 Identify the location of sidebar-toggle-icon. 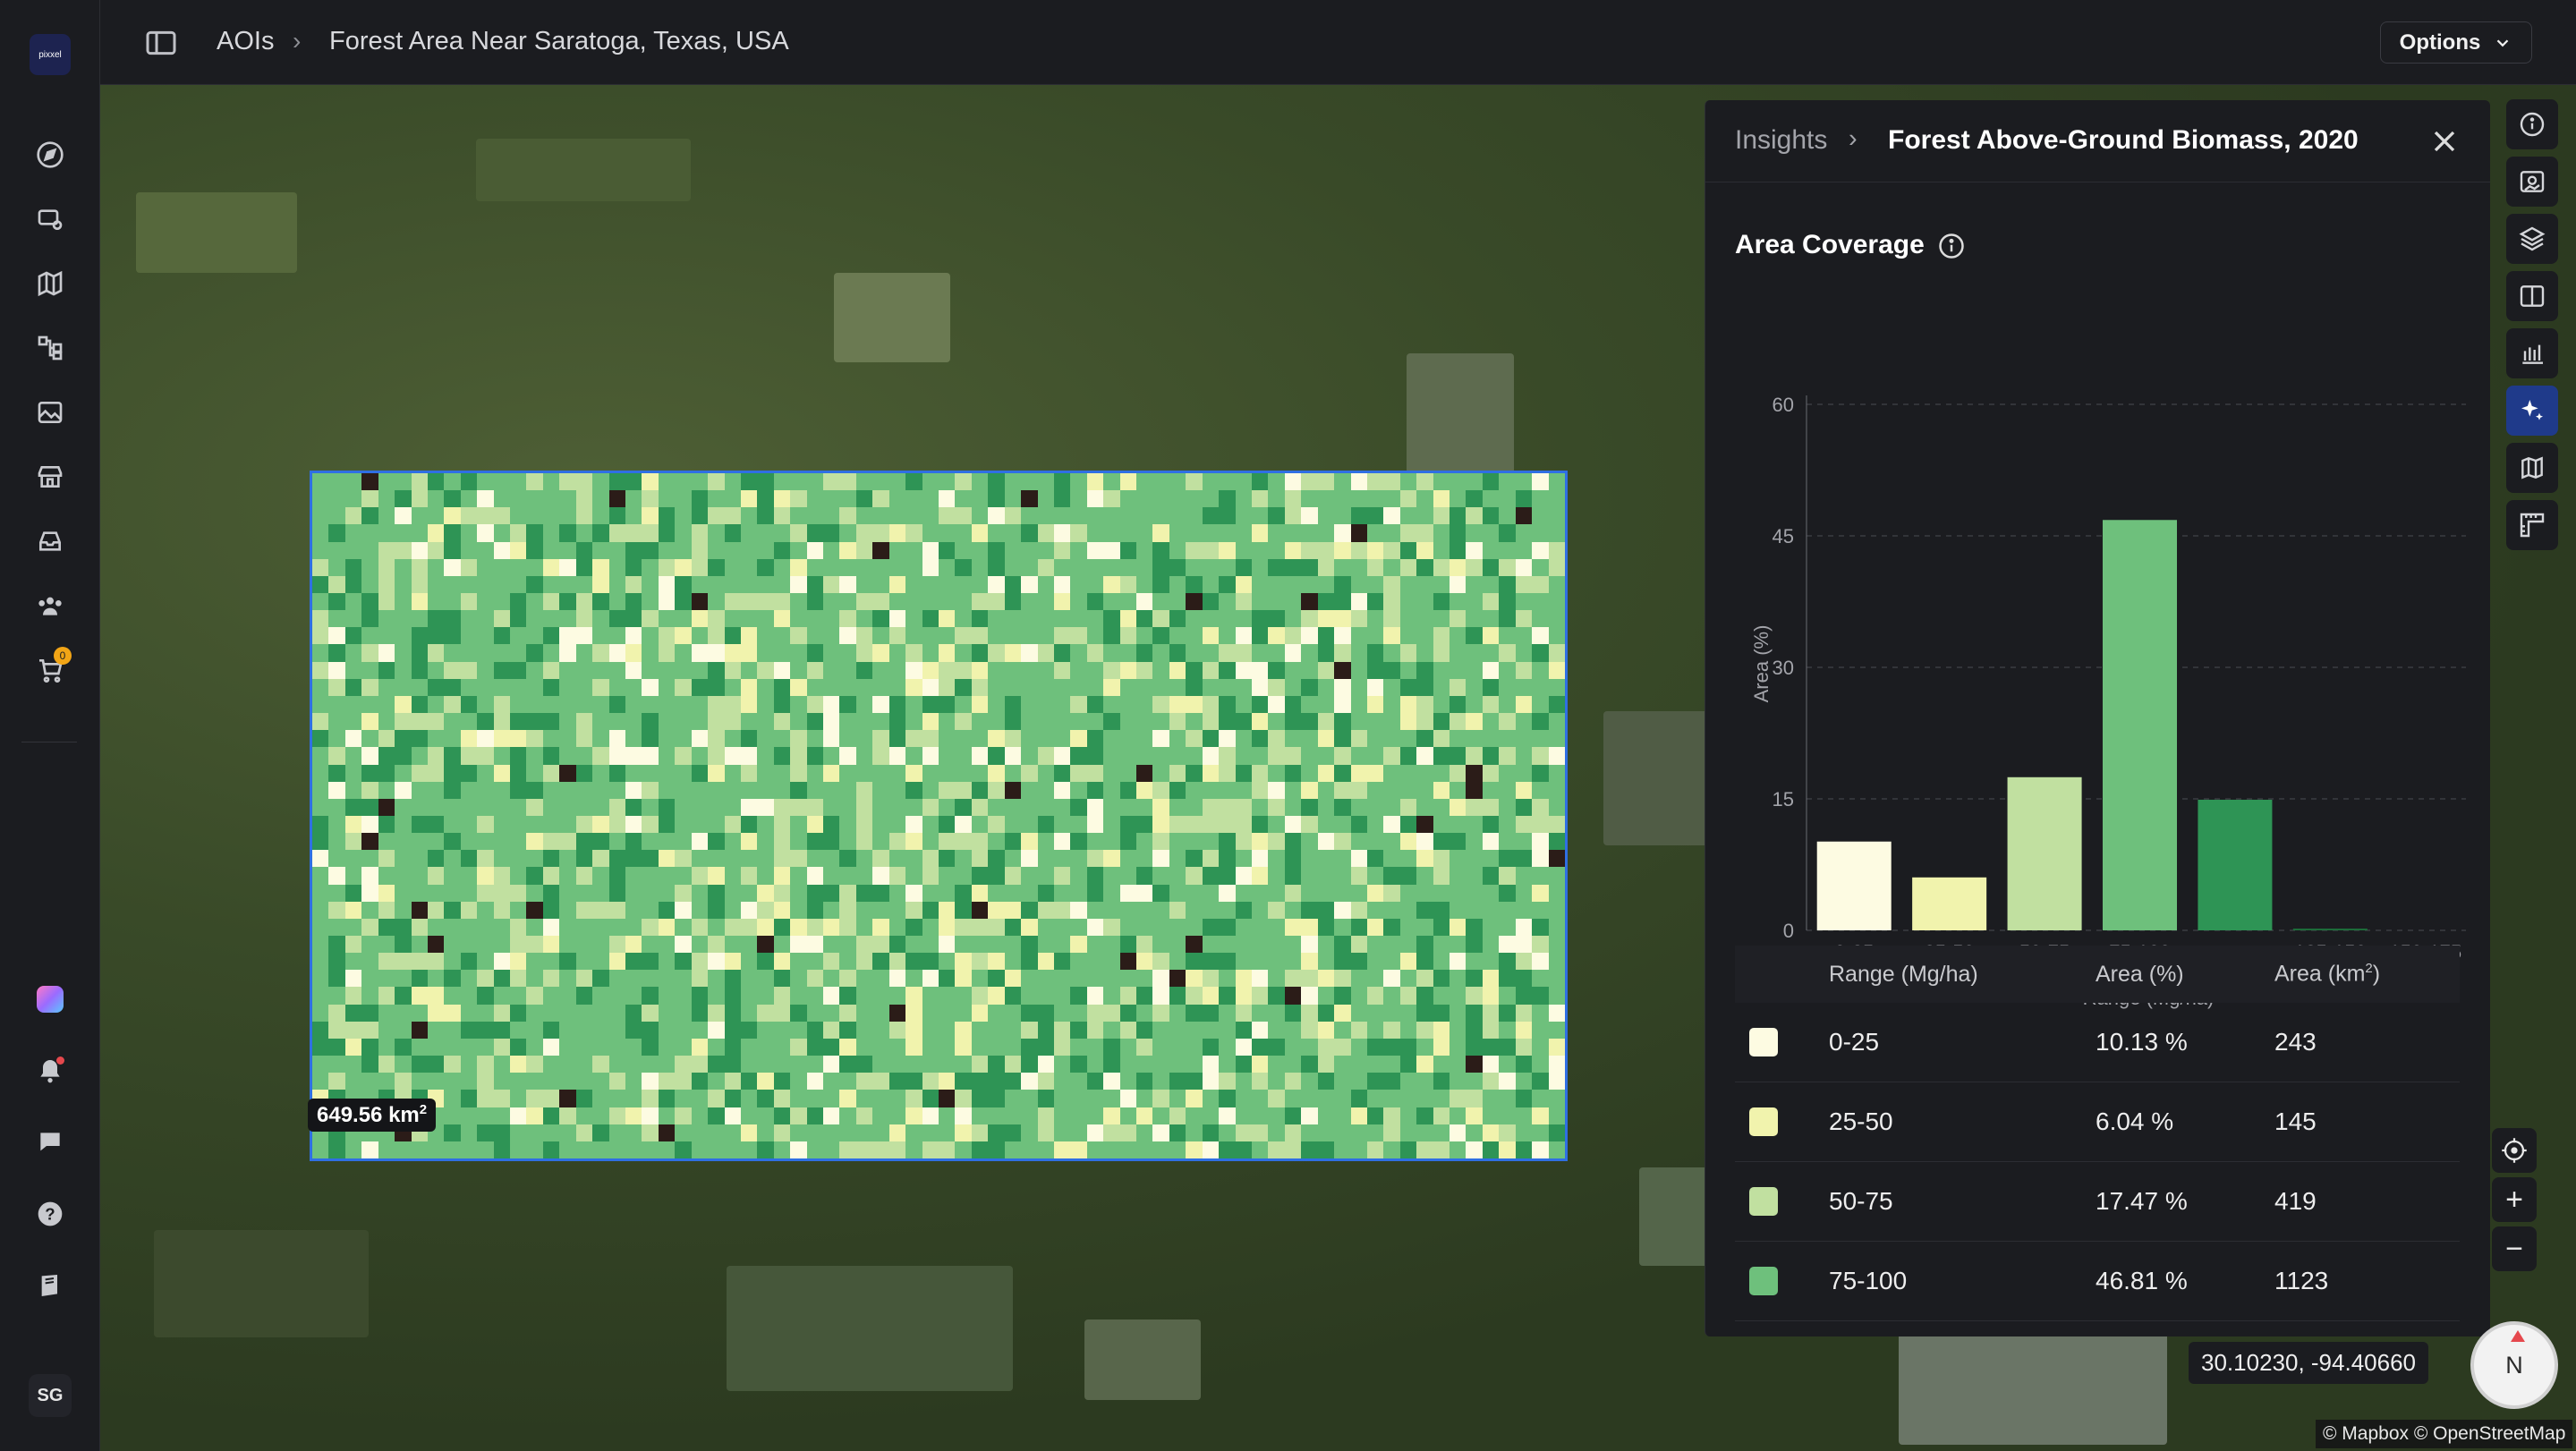
(161, 43).